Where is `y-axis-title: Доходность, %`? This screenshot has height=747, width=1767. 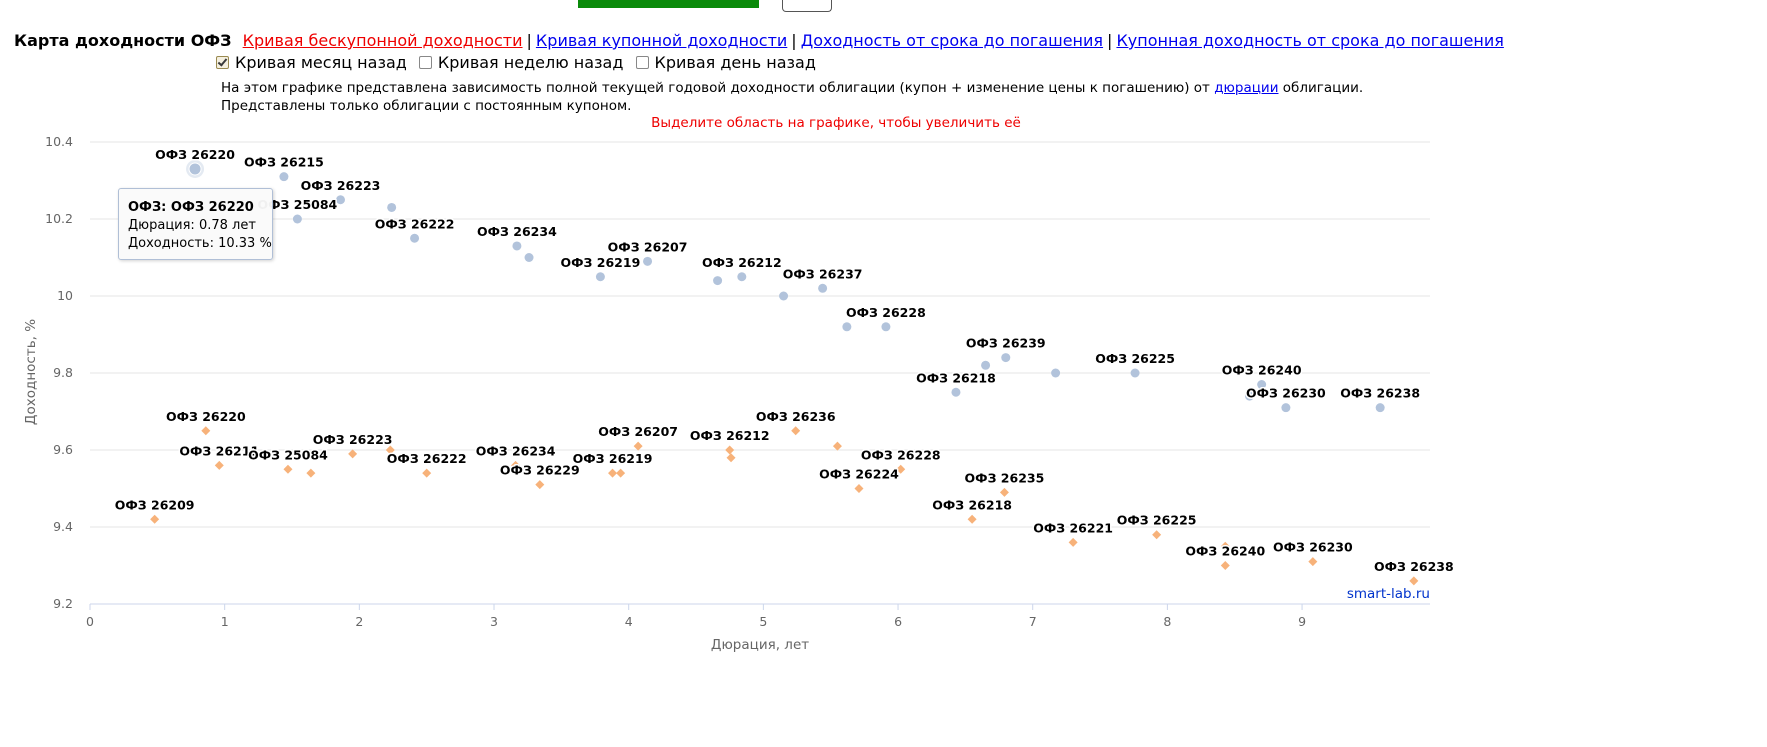
y-axis-title: Доходность, % is located at coordinates (31, 372).